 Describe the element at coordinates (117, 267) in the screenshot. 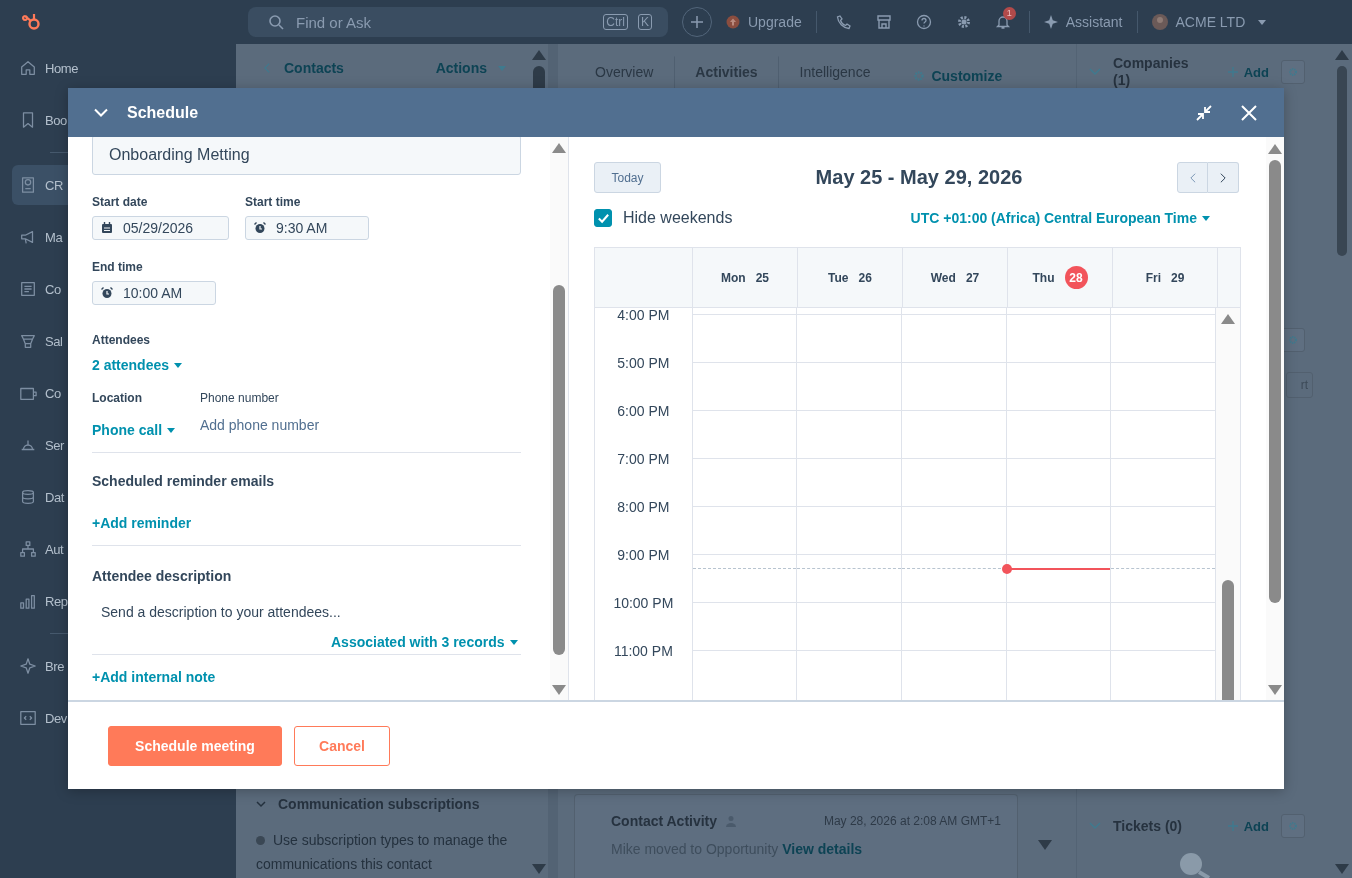

I see `field-label: End time` at that location.